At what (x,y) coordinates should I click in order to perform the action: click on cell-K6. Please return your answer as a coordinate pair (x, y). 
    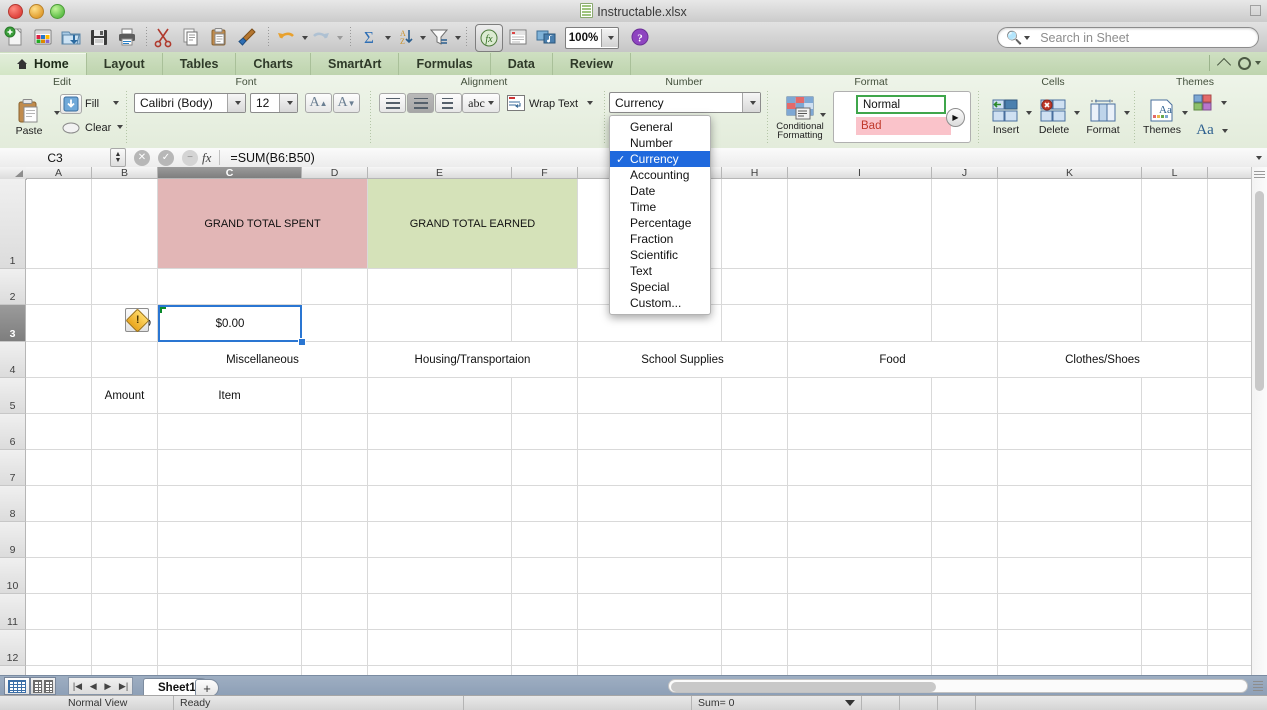
    Looking at the image, I should click on (1070, 432).